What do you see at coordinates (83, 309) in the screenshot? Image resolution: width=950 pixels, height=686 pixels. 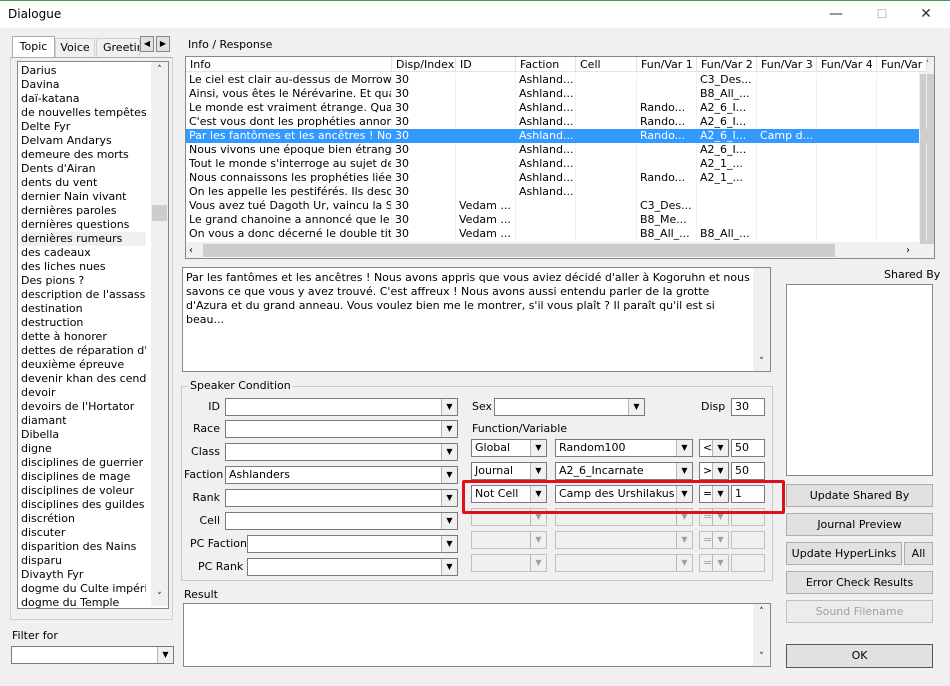 I see `topic-item: destination` at bounding box center [83, 309].